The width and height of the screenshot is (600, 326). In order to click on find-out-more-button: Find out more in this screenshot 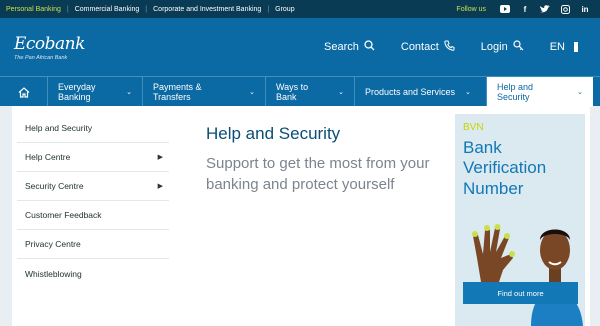, I will do `click(520, 293)`.